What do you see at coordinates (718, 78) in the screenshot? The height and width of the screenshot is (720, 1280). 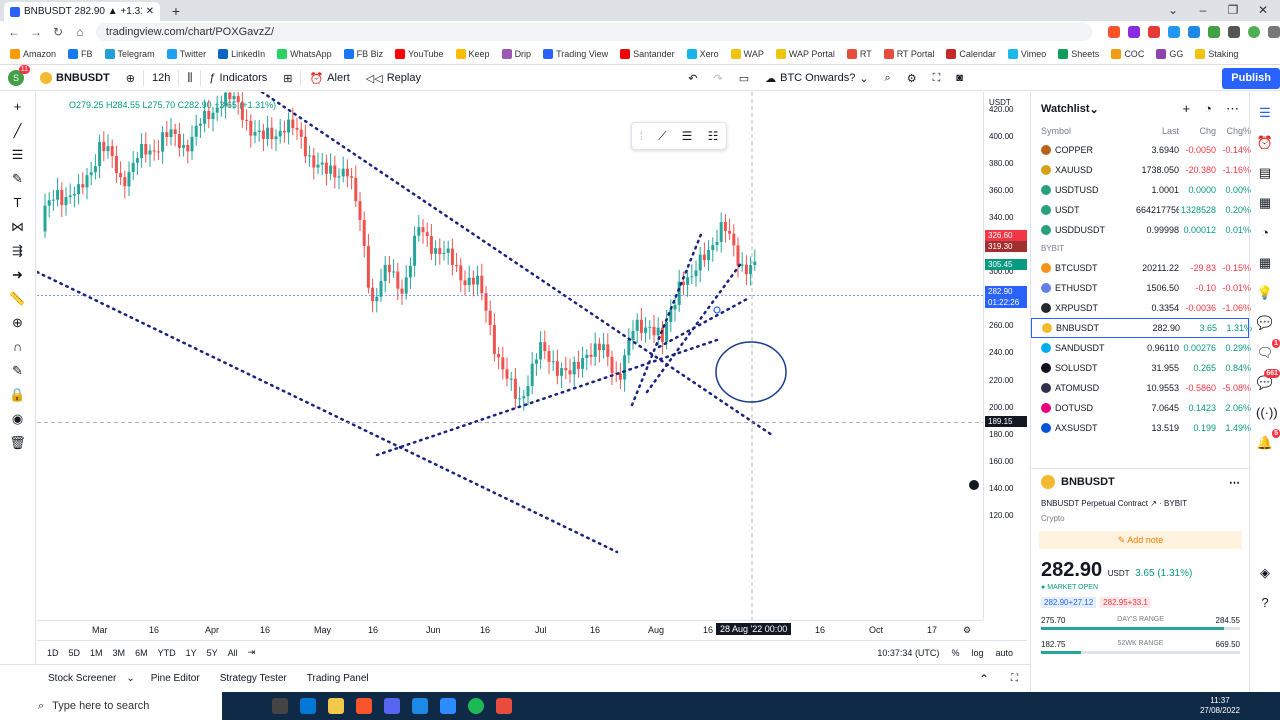 I see `redo-icon: ↷` at bounding box center [718, 78].